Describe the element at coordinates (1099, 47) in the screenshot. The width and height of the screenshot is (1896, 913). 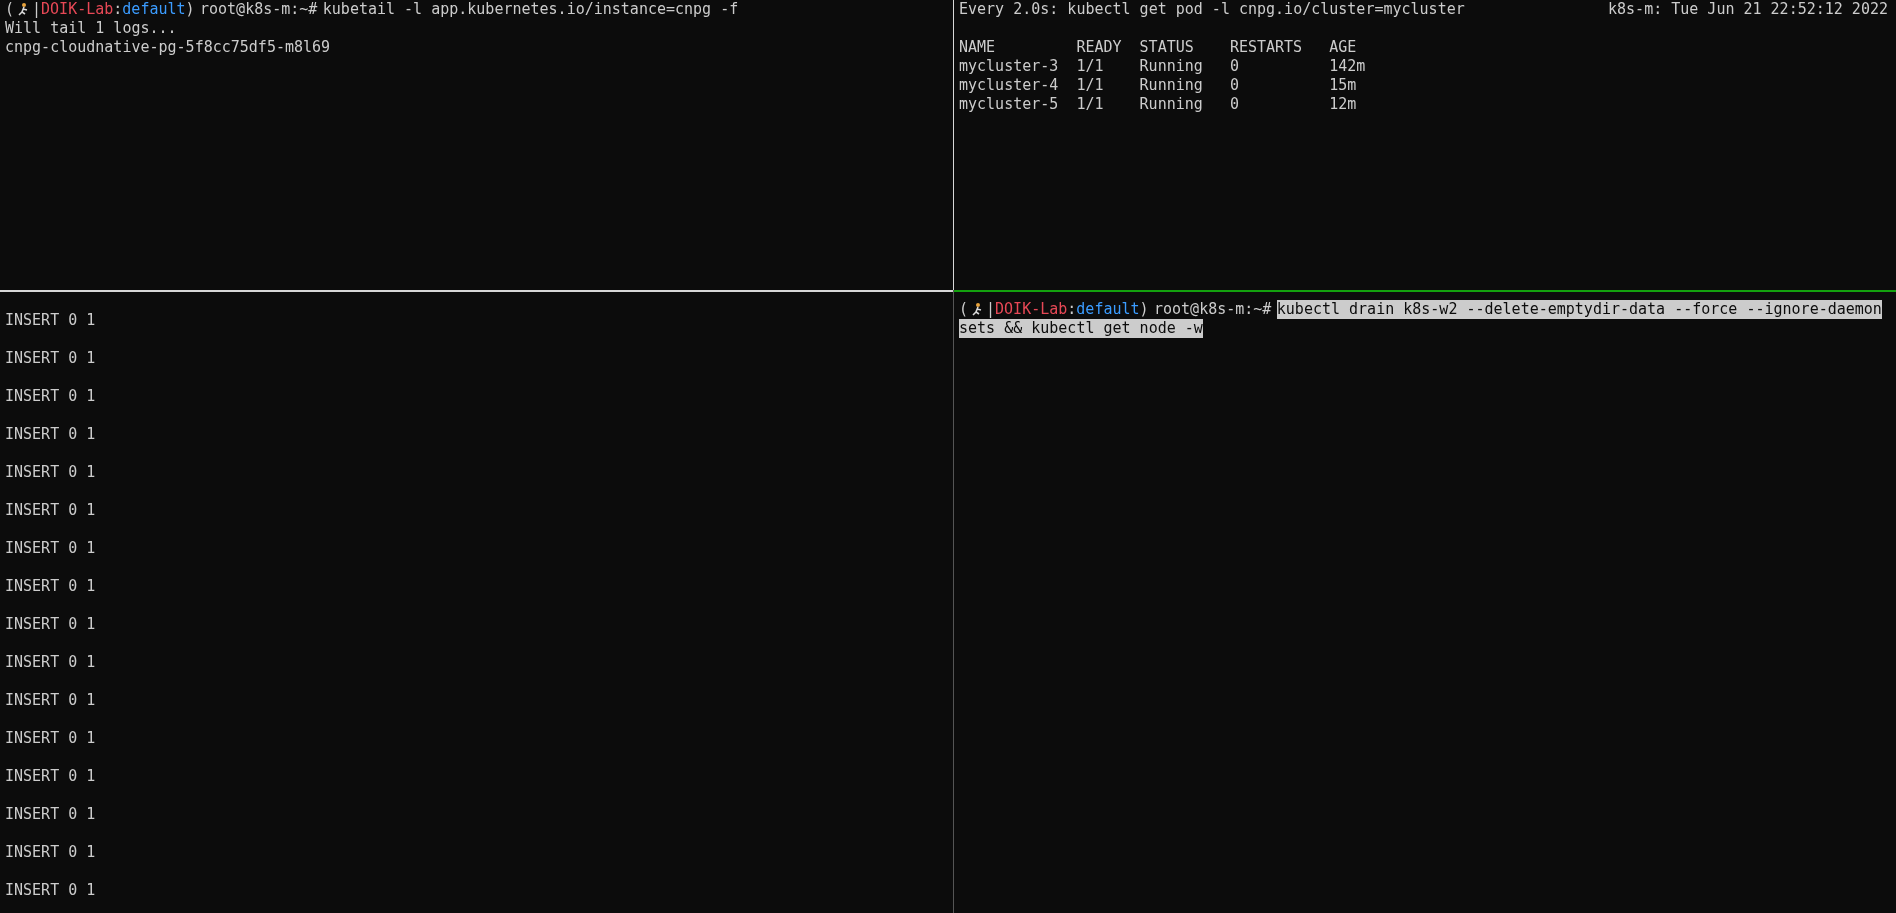
I see `column-header: READY` at that location.